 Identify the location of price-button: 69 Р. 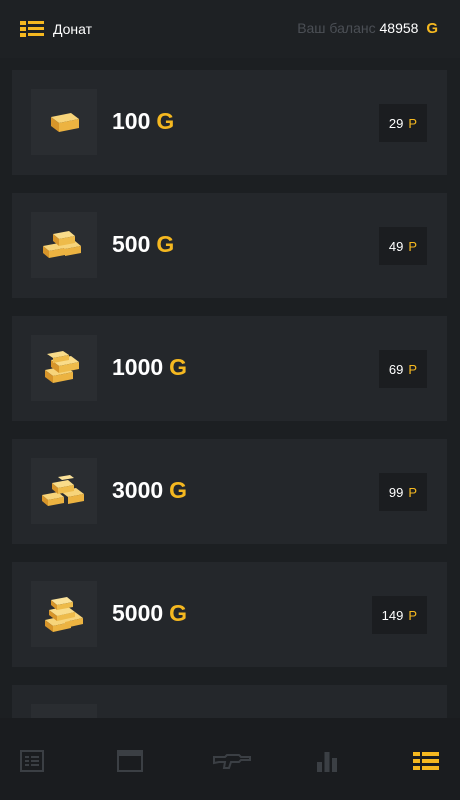
(402, 369).